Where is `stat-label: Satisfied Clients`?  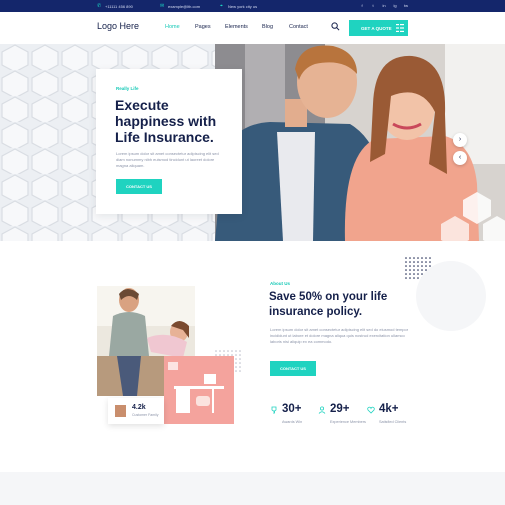 stat-label: Satisfied Clients is located at coordinates (393, 422).